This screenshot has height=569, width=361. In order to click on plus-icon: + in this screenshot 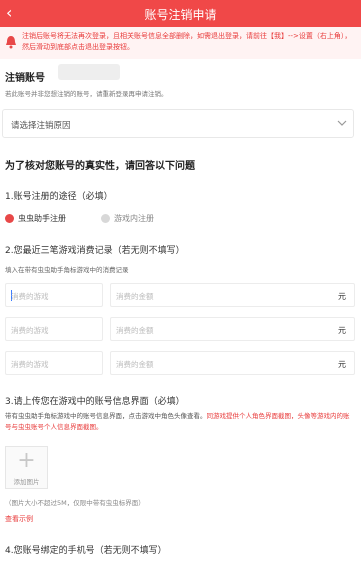, I will do `click(26, 460)`.